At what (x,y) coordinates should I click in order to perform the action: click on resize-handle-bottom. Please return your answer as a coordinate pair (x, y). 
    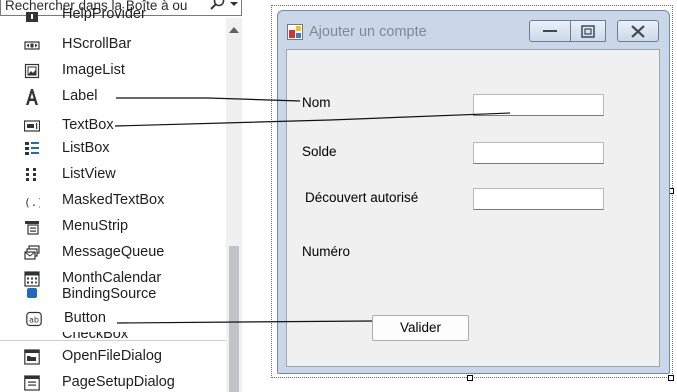
    Looking at the image, I should click on (470, 378).